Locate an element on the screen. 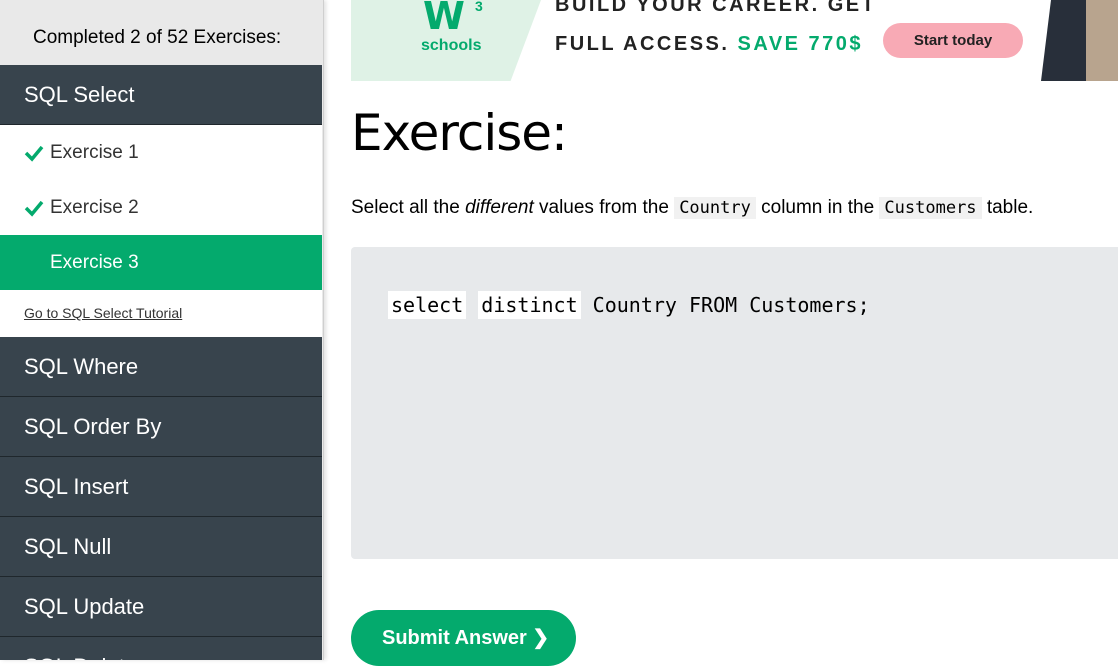 The width and height of the screenshot is (1118, 666). answer-input-1: select is located at coordinates (427, 305).